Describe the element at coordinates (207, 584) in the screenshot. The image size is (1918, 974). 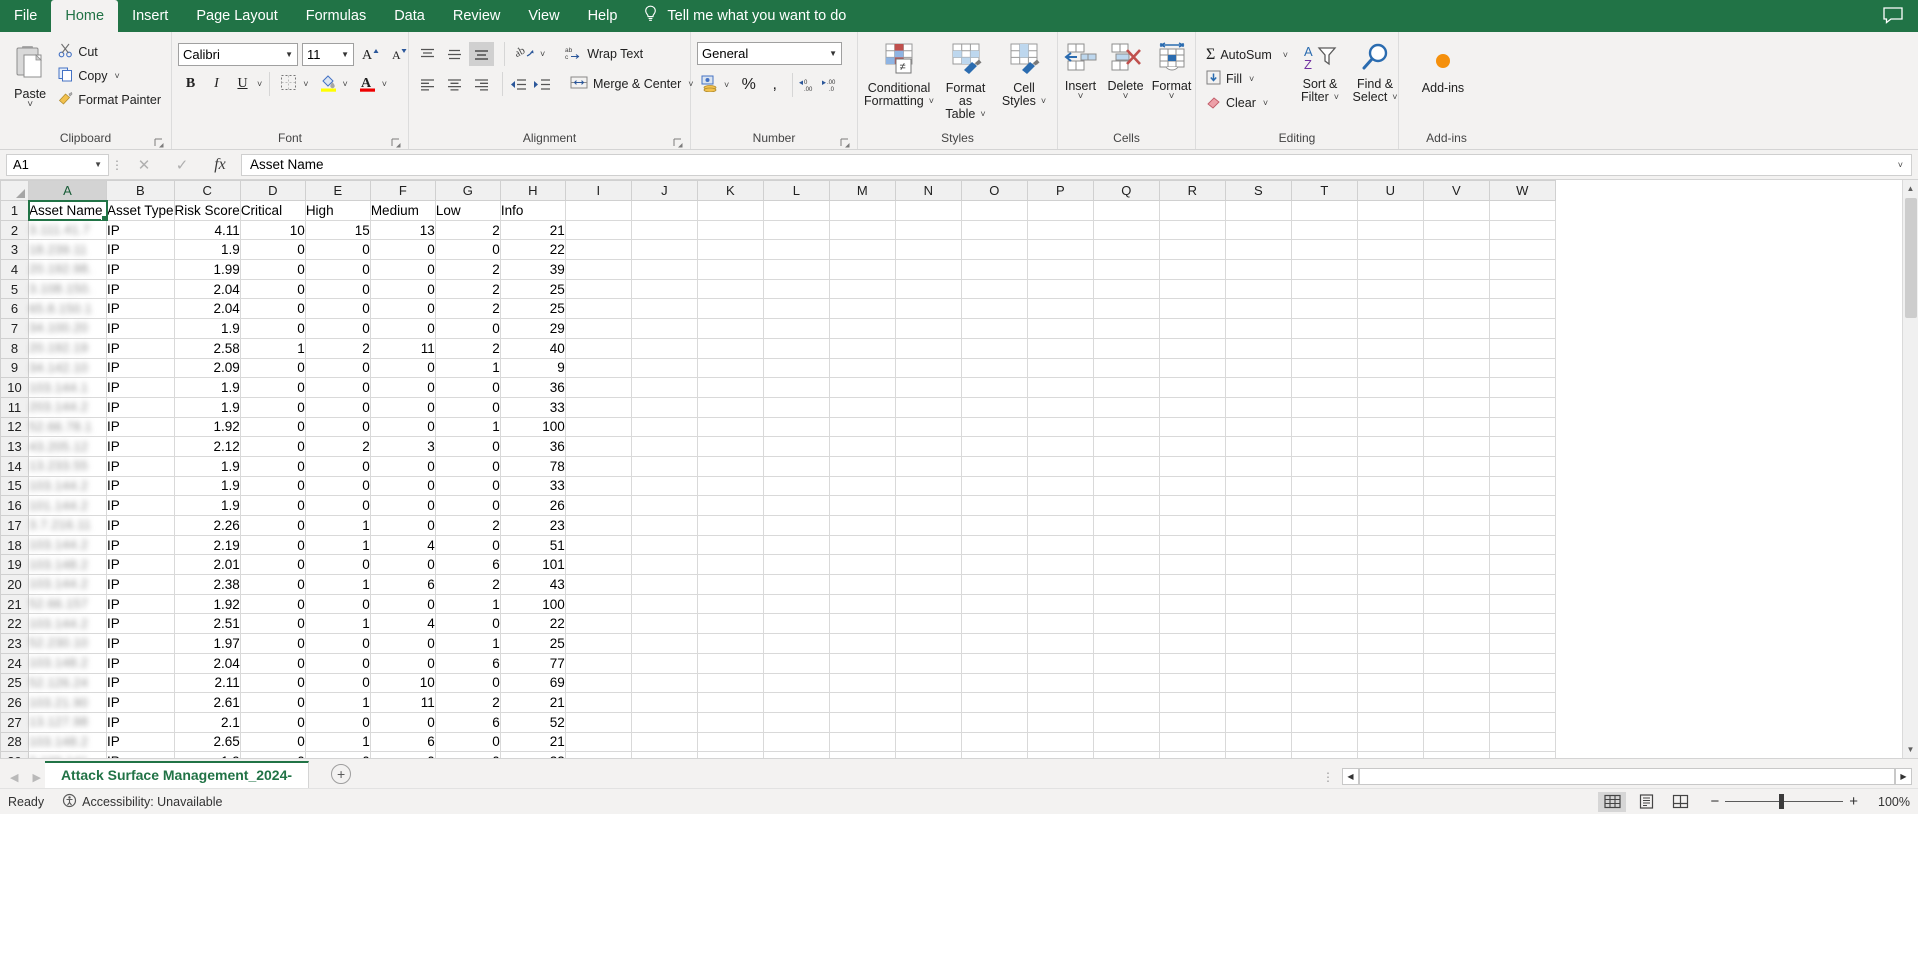
I see `cell-C20: 2.38` at that location.